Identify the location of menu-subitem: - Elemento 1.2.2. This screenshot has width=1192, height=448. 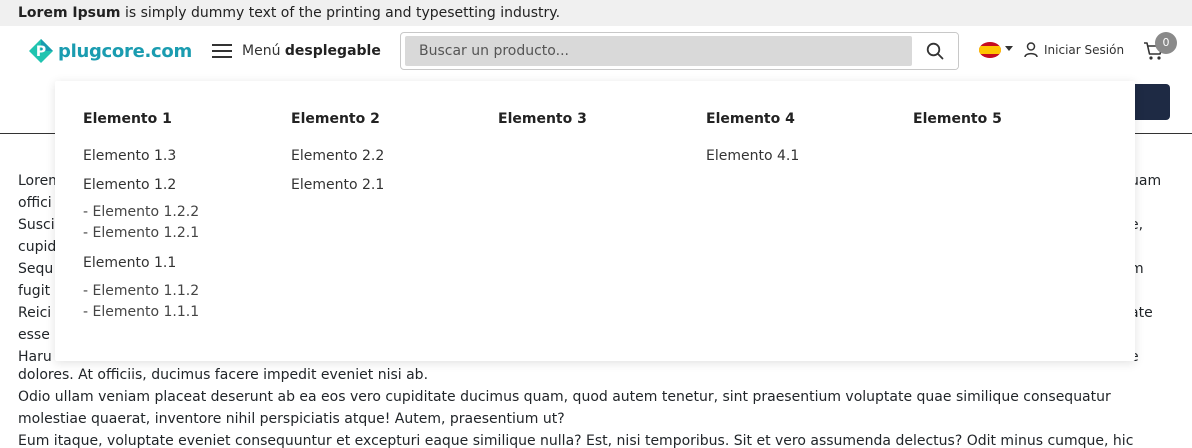
(183, 212).